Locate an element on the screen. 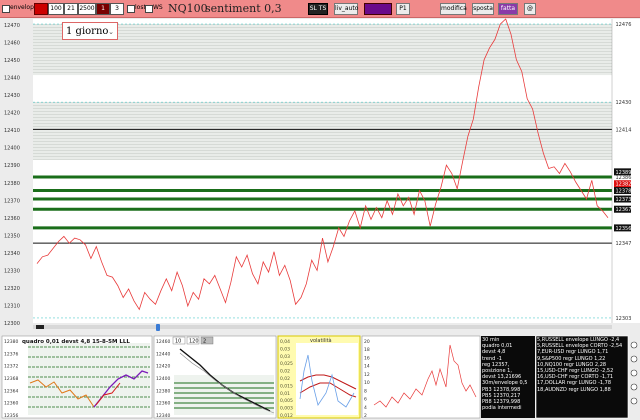  svg-text: 12430 is located at coordinates (624, 103).